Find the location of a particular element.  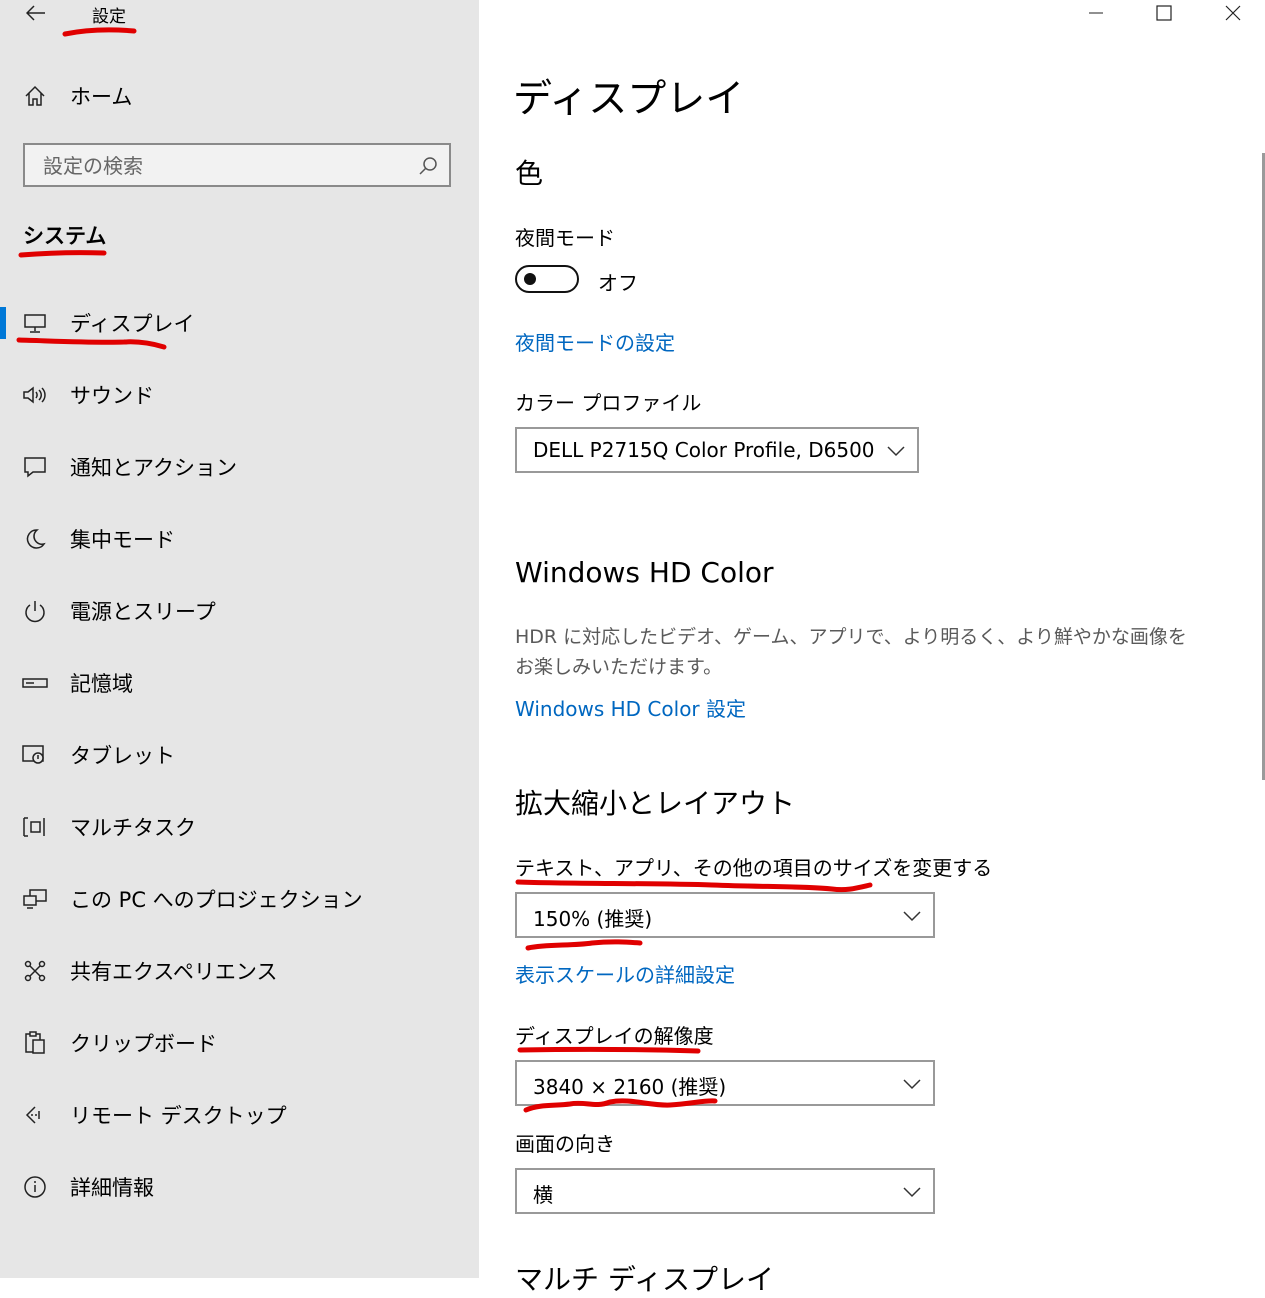

sidebar-item-label: クリップボード is located at coordinates (143, 1044).